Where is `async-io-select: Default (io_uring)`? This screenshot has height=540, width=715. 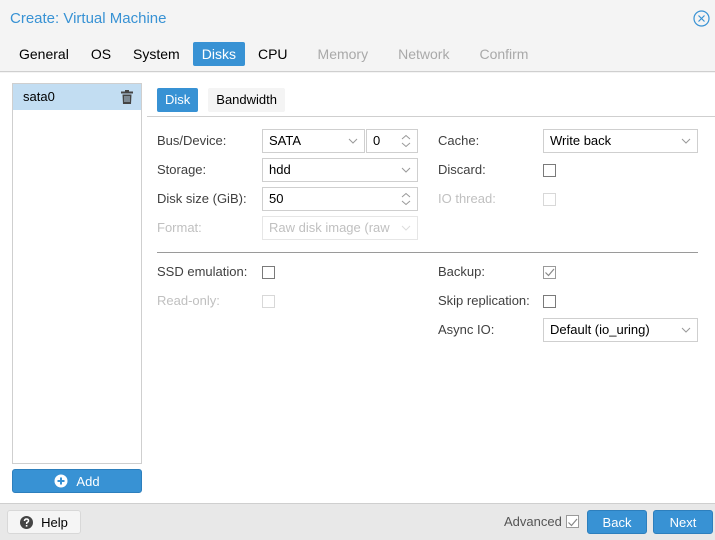
async-io-select: Default (io_uring) is located at coordinates (620, 330).